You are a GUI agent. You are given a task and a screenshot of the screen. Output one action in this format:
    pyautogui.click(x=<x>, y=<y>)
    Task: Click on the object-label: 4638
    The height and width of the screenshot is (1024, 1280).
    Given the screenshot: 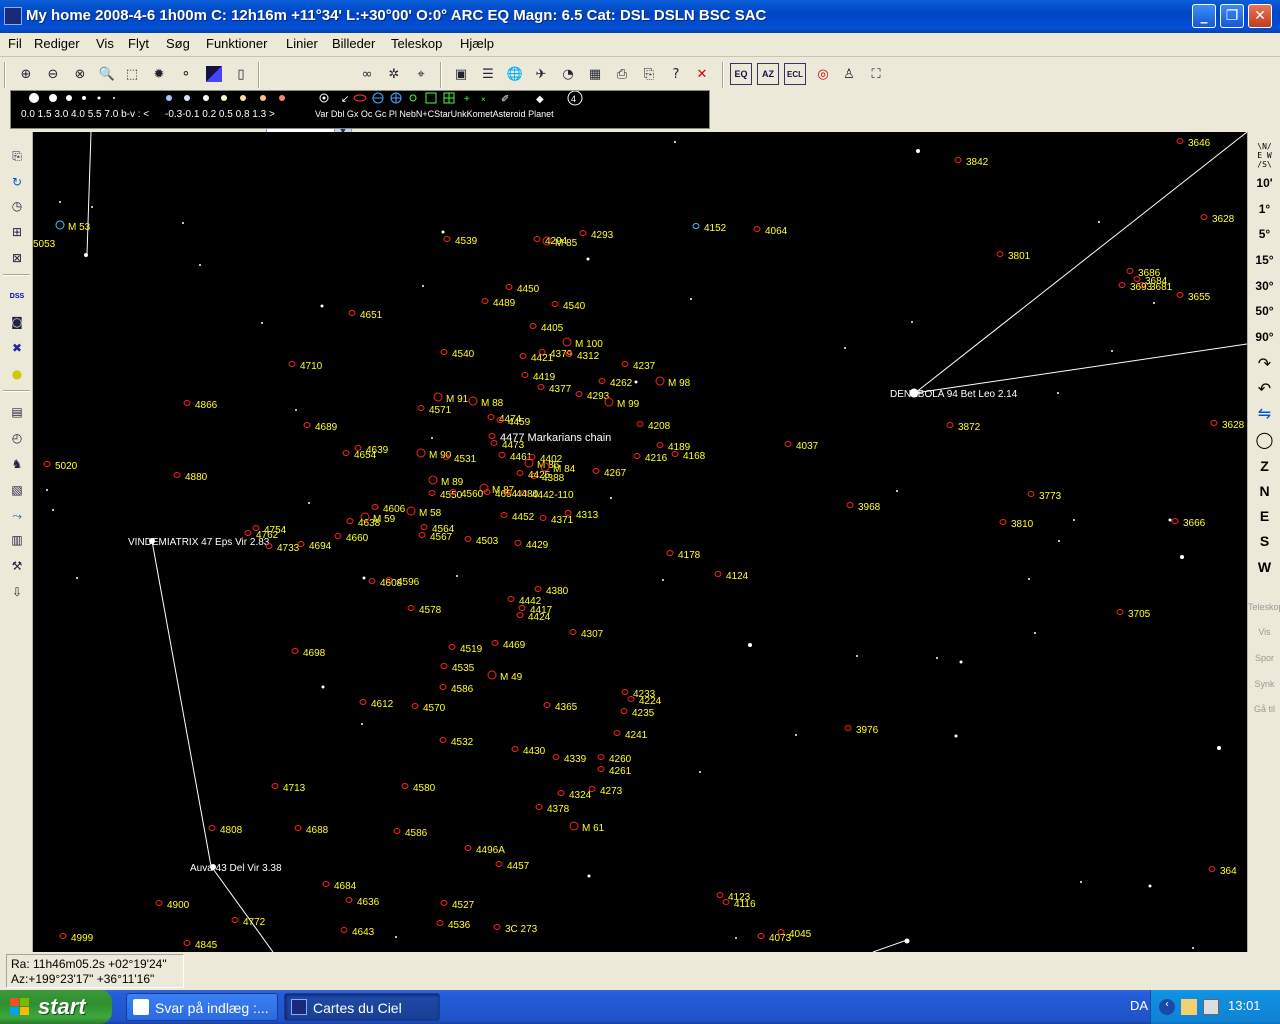 What is the action you would take?
    pyautogui.click(x=369, y=523)
    